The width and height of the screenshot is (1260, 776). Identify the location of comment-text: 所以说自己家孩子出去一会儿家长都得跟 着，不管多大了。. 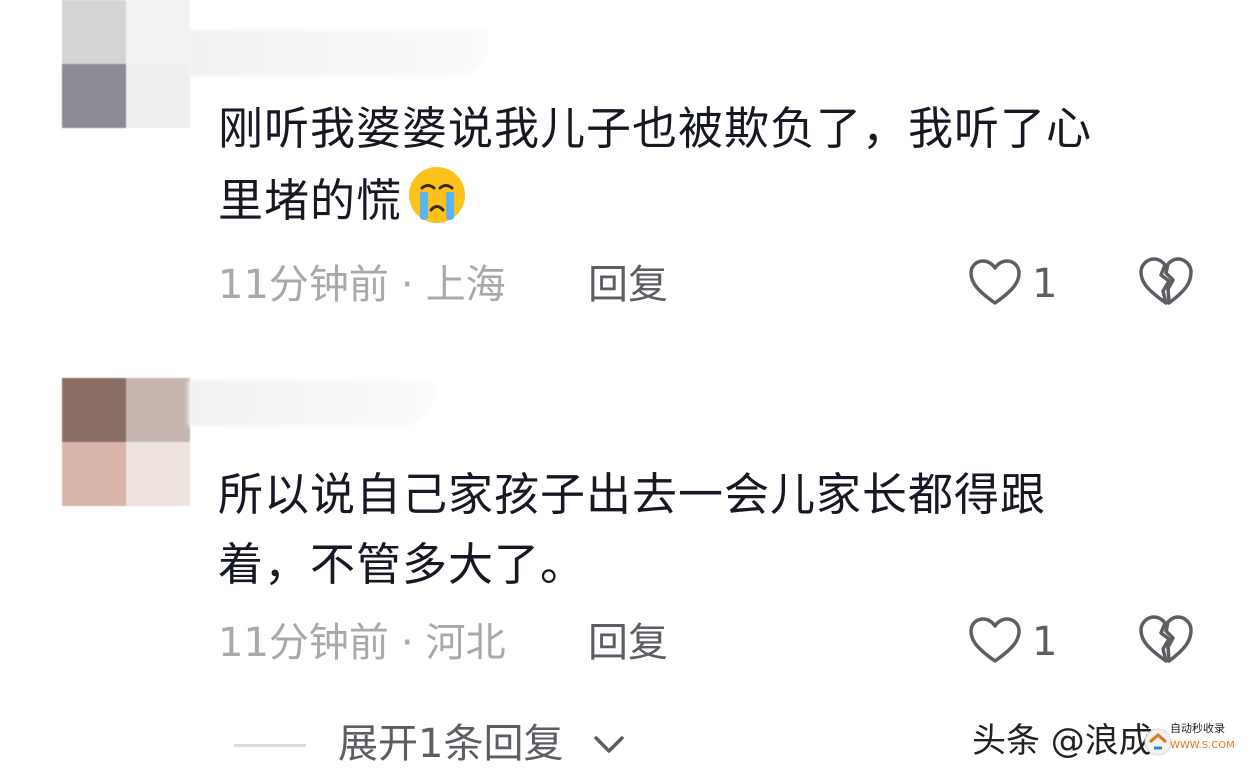
(718, 530).